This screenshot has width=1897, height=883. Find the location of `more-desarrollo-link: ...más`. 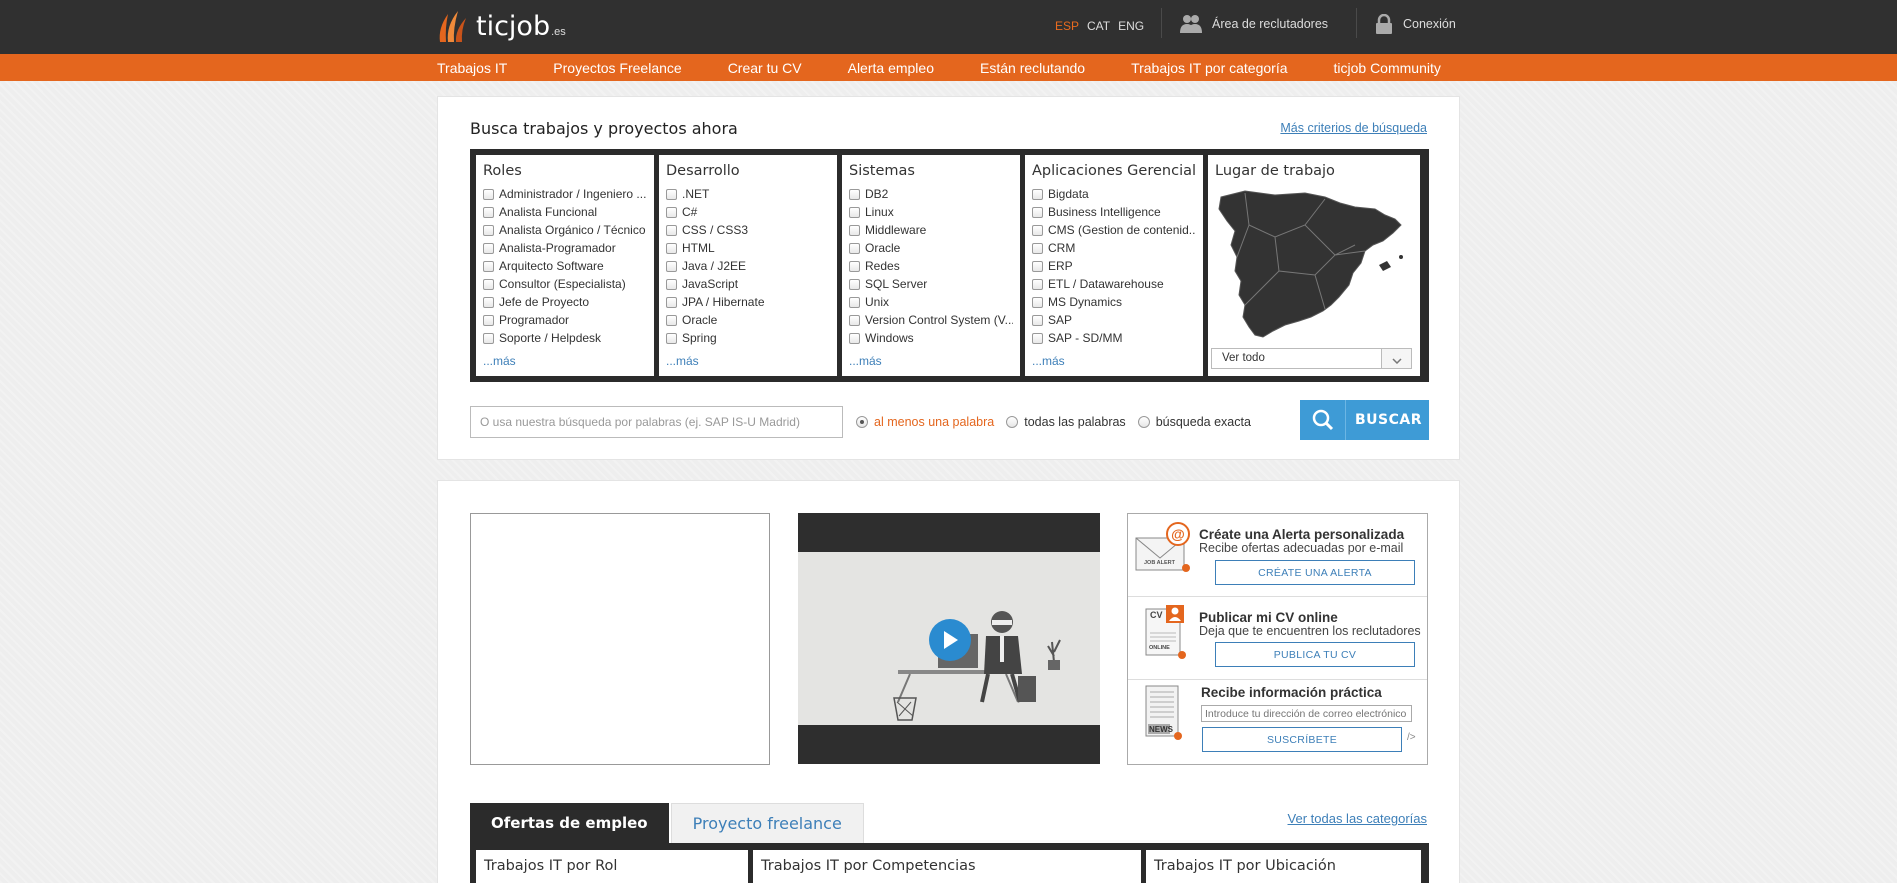

more-desarrollo-link: ...más is located at coordinates (682, 361).